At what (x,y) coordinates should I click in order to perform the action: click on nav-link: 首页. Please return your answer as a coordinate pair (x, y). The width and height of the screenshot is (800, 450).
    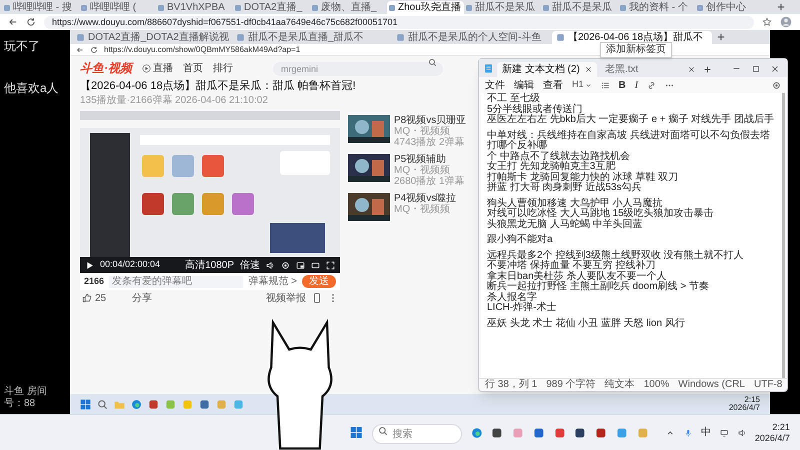
    Looking at the image, I should click on (193, 68).